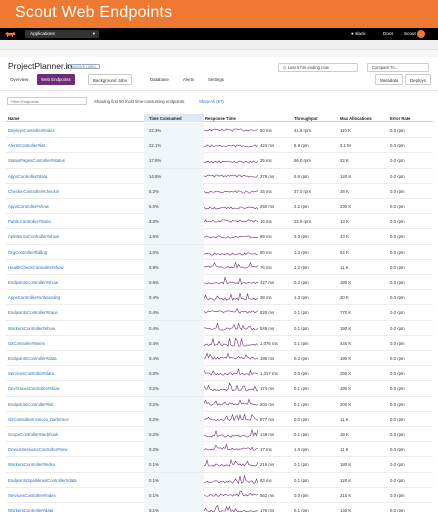 The image size is (438, 512). What do you see at coordinates (110, 79) in the screenshot?
I see `tab-background-jobs: Background Jobs` at bounding box center [110, 79].